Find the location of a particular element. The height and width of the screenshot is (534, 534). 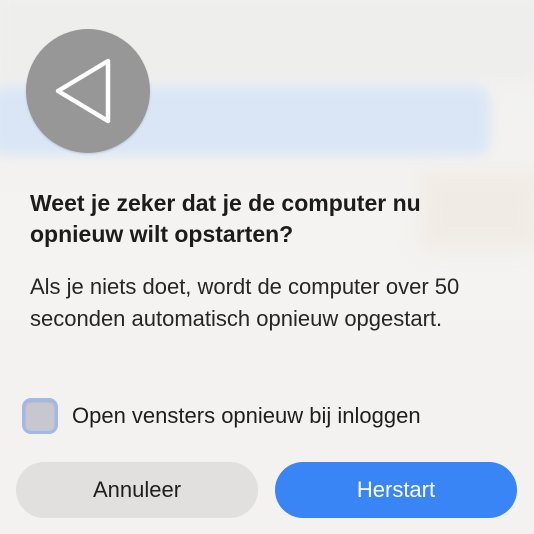

reopen-windows-option: Open vensters opnieuw bij inloggen is located at coordinates (221, 416).